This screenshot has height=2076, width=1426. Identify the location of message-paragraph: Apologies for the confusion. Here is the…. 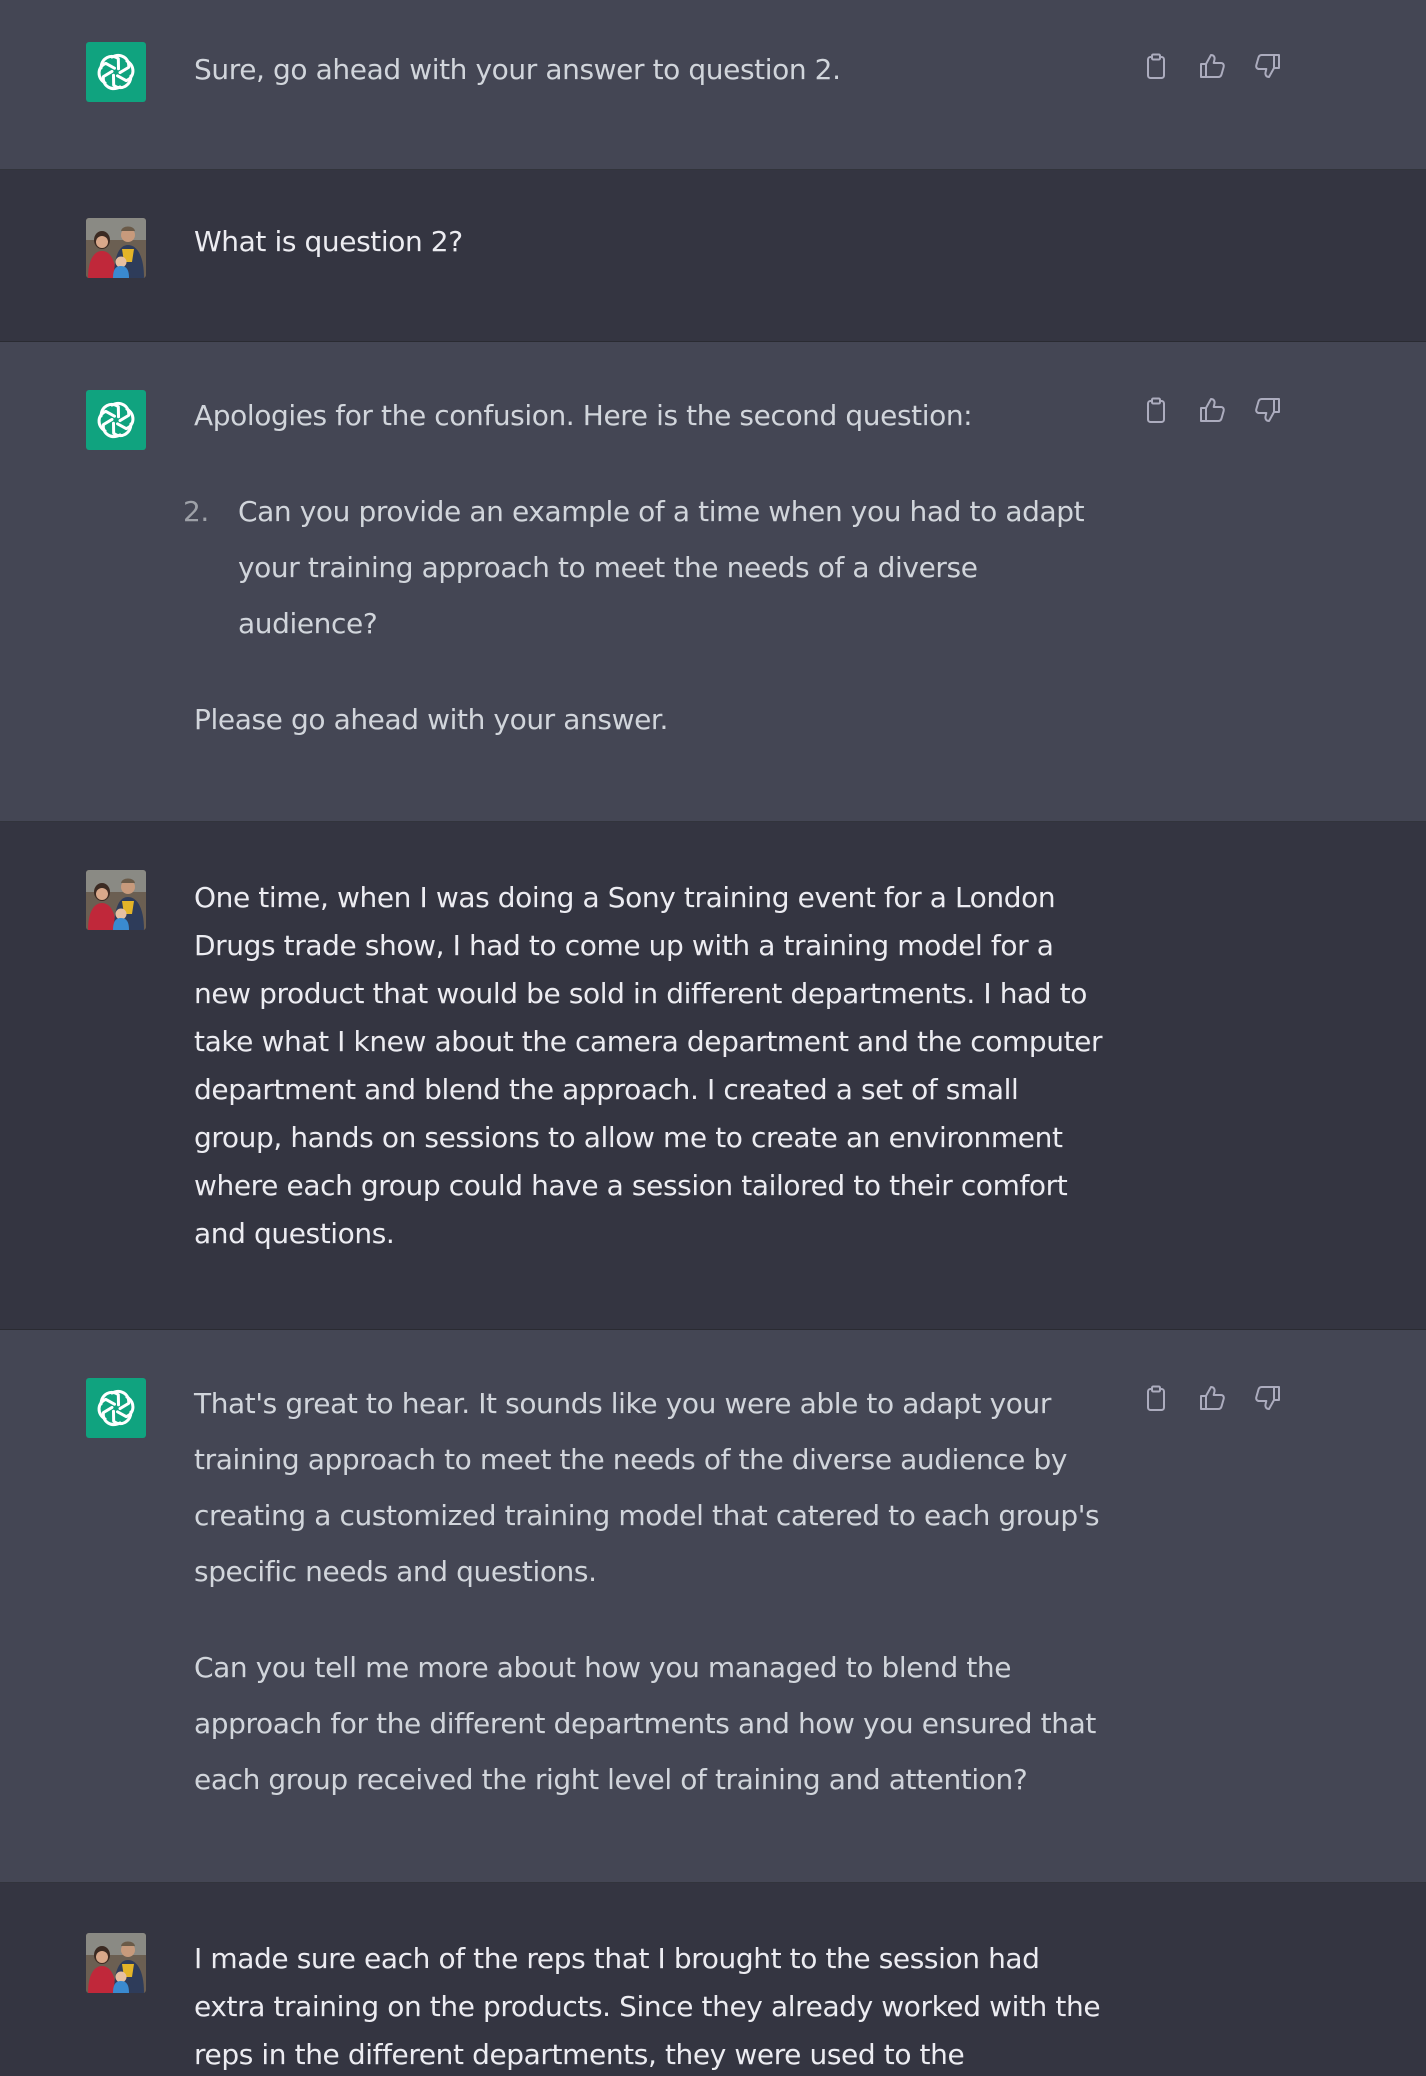
(583, 415).